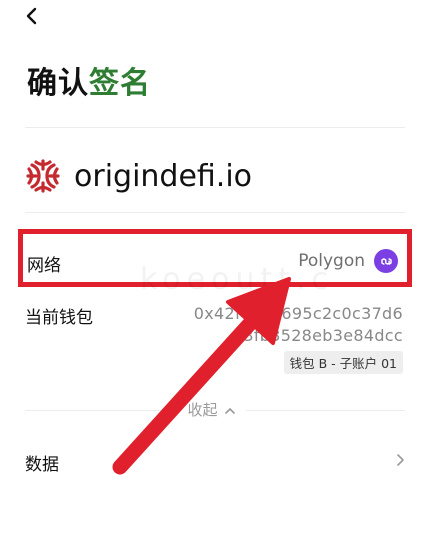  Describe the element at coordinates (386, 261) in the screenshot. I see `polygon-icon` at that location.